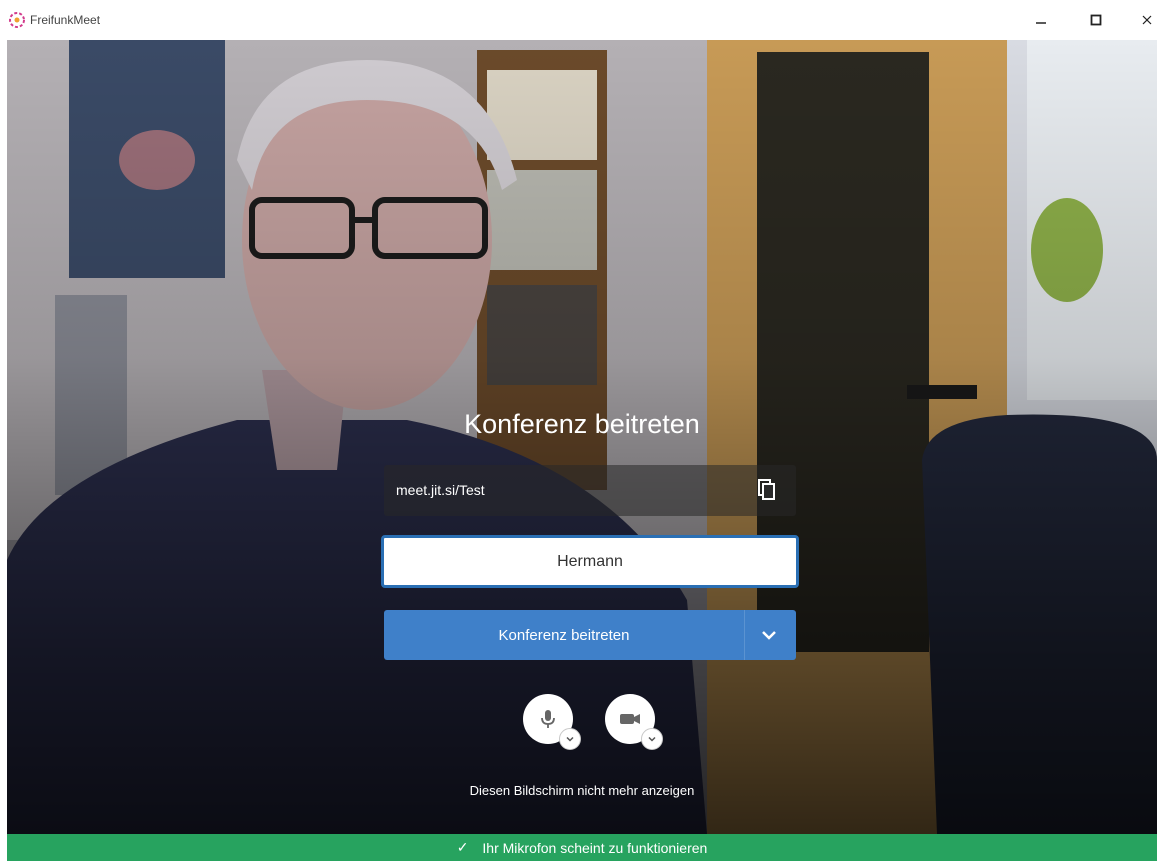 This screenshot has height=861, width=1157. I want to click on close-icon, so click(1147, 20).